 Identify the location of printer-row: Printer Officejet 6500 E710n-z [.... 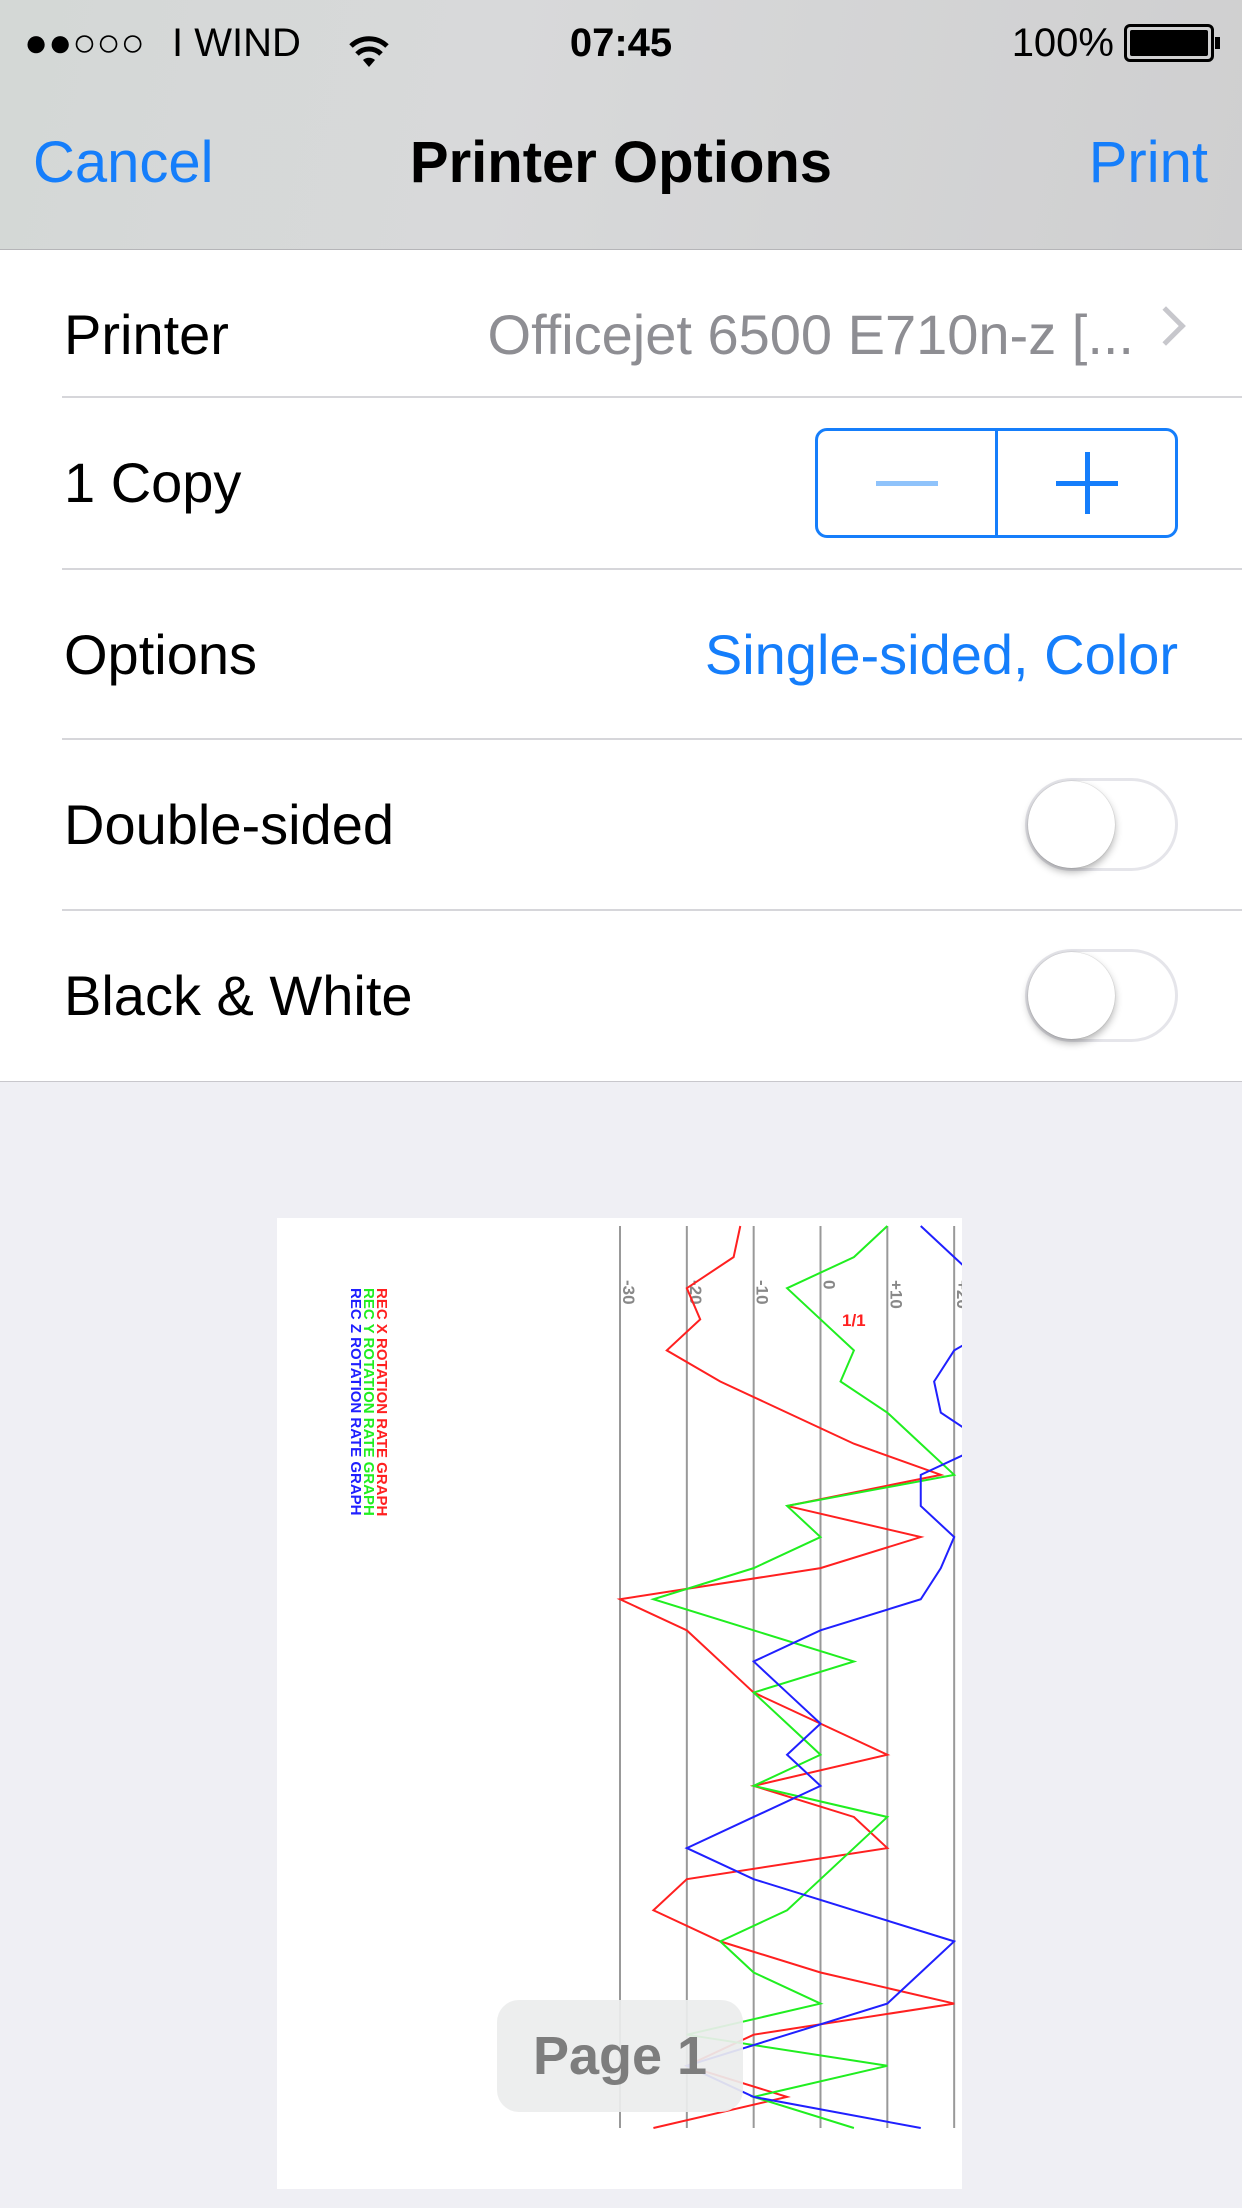
(621, 335).